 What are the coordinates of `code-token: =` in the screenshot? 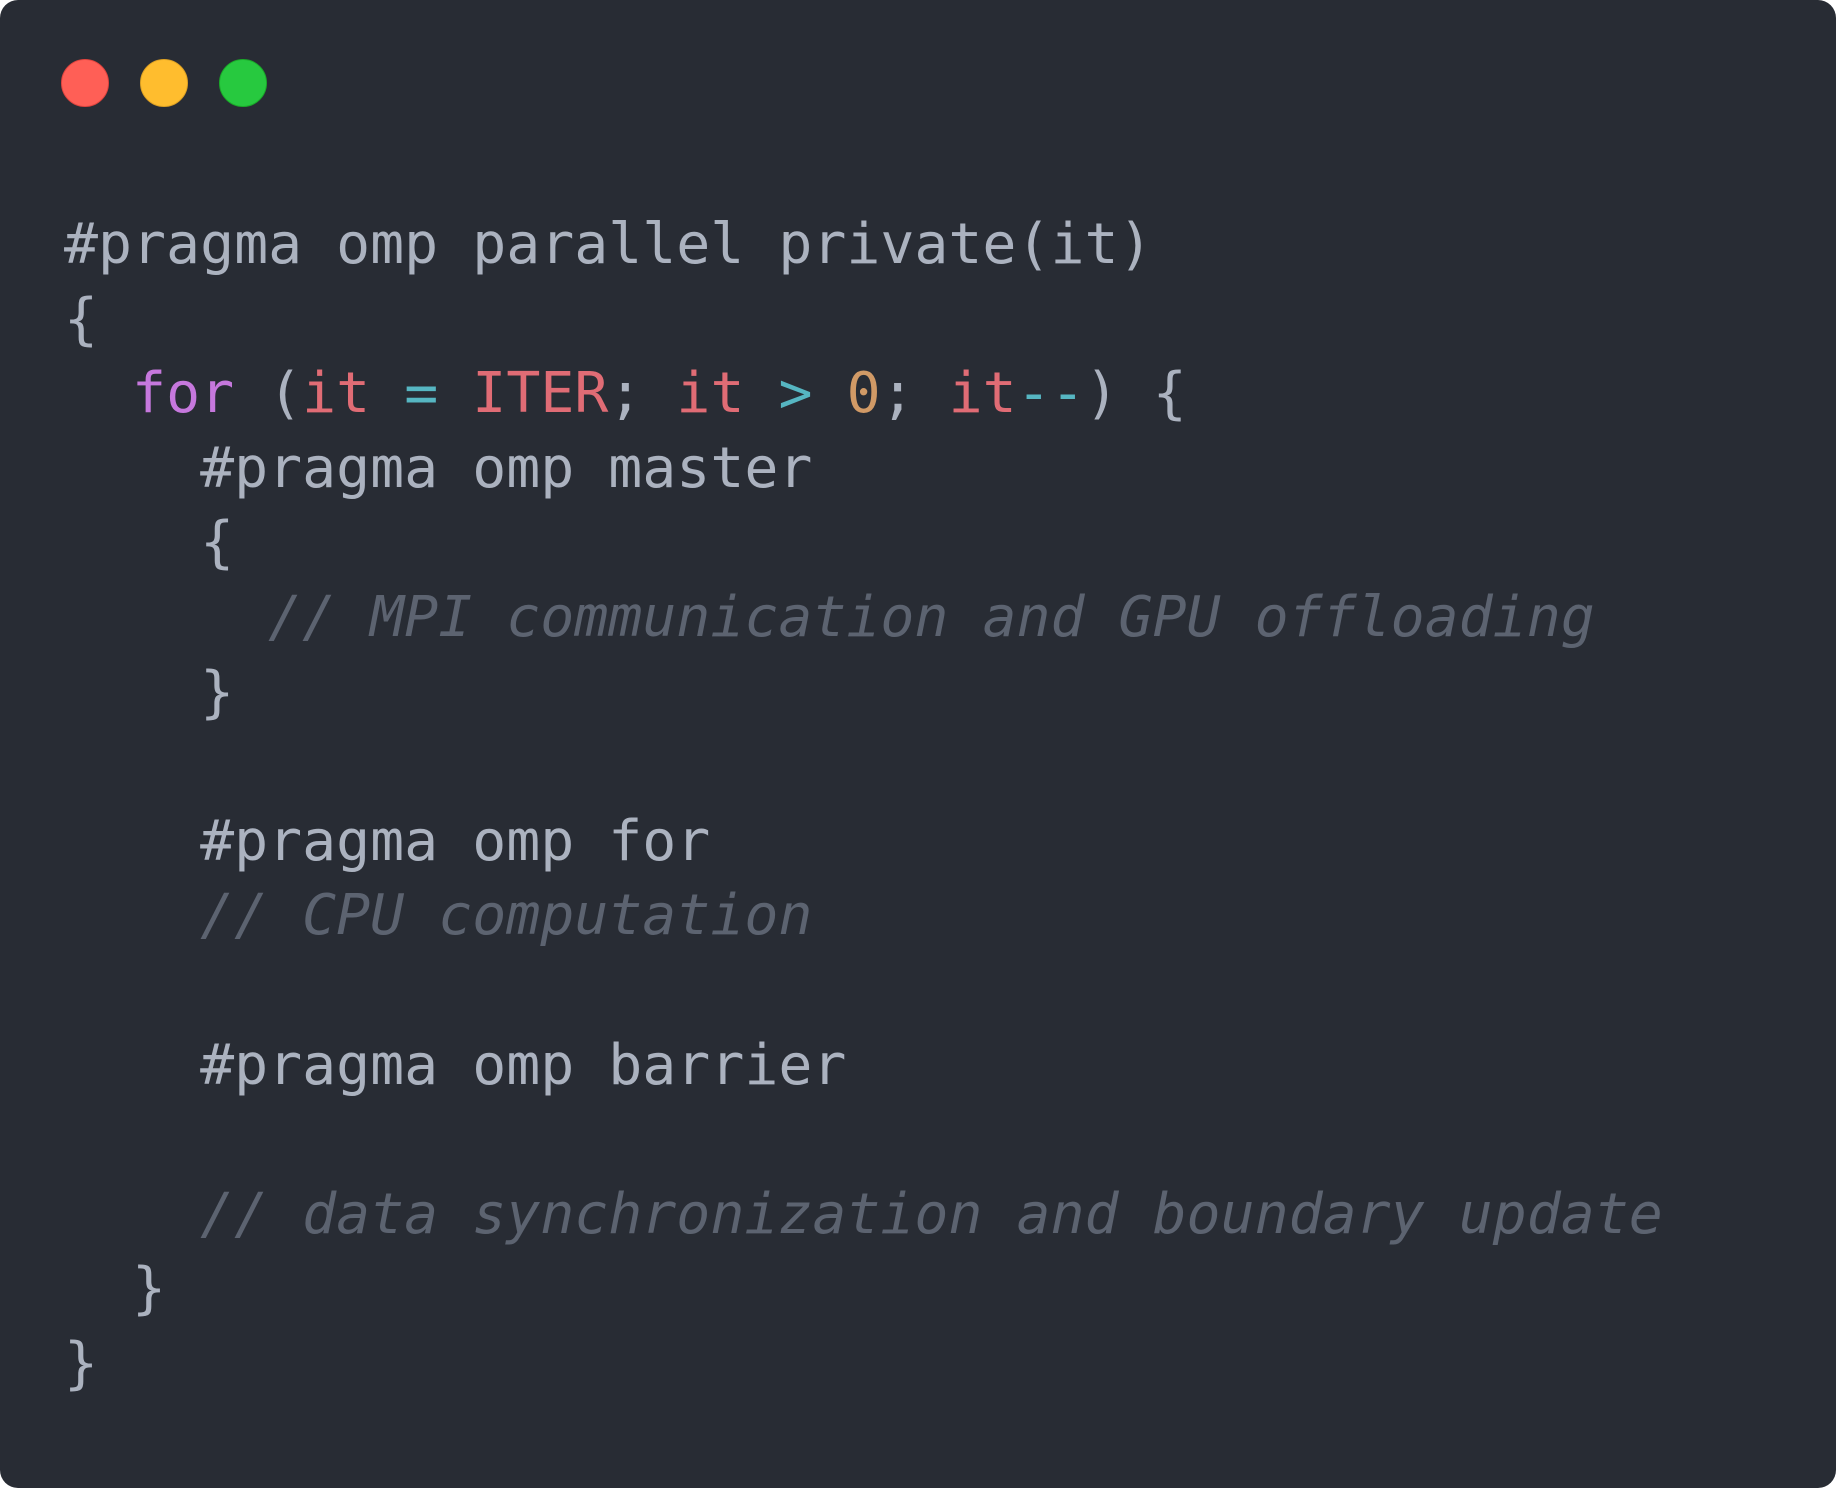 It's located at (421, 394).